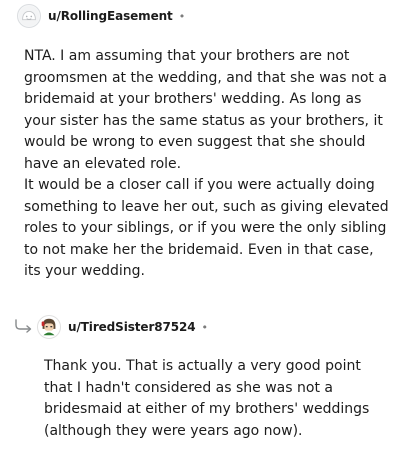  I want to click on comment-header: u/TiredSister87524 •, so click(122, 327).